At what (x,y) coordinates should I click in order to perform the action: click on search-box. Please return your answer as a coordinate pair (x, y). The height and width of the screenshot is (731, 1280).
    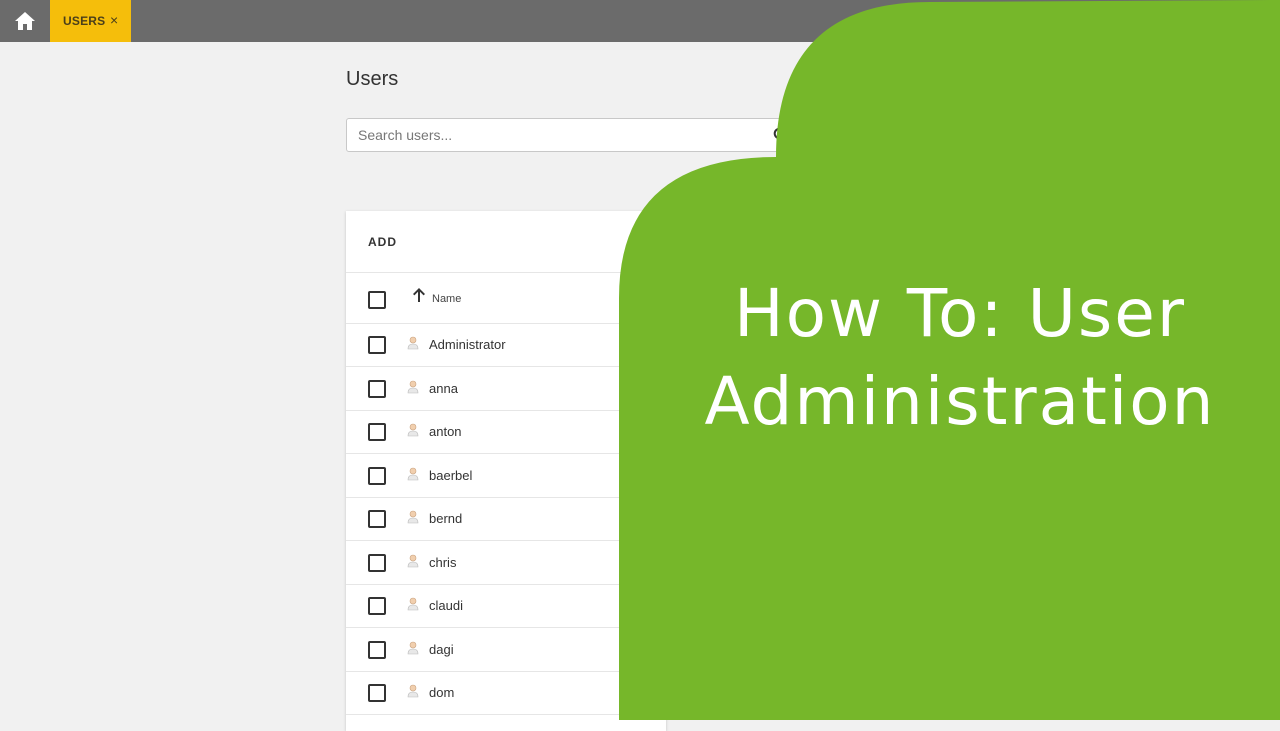
    Looking at the image, I should click on (576, 135).